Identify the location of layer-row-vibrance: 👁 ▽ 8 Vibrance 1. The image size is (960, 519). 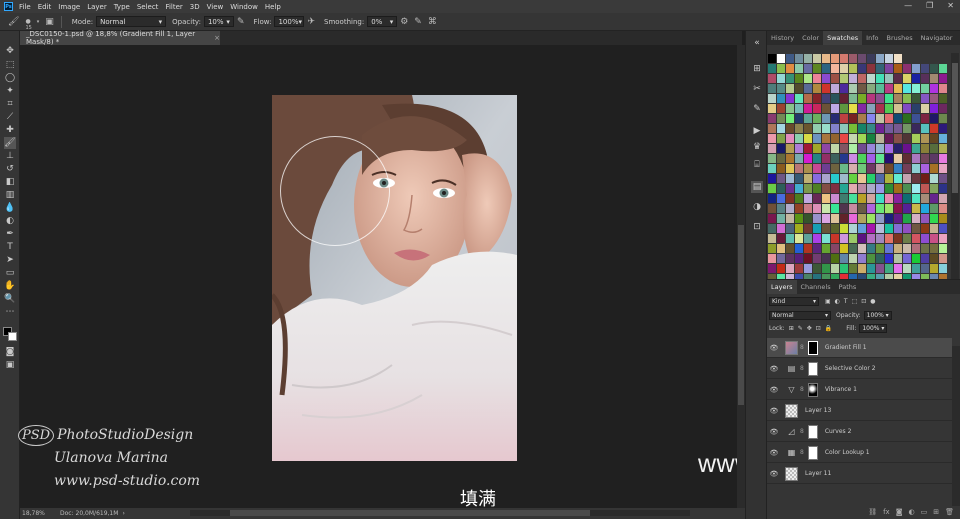
(859, 390).